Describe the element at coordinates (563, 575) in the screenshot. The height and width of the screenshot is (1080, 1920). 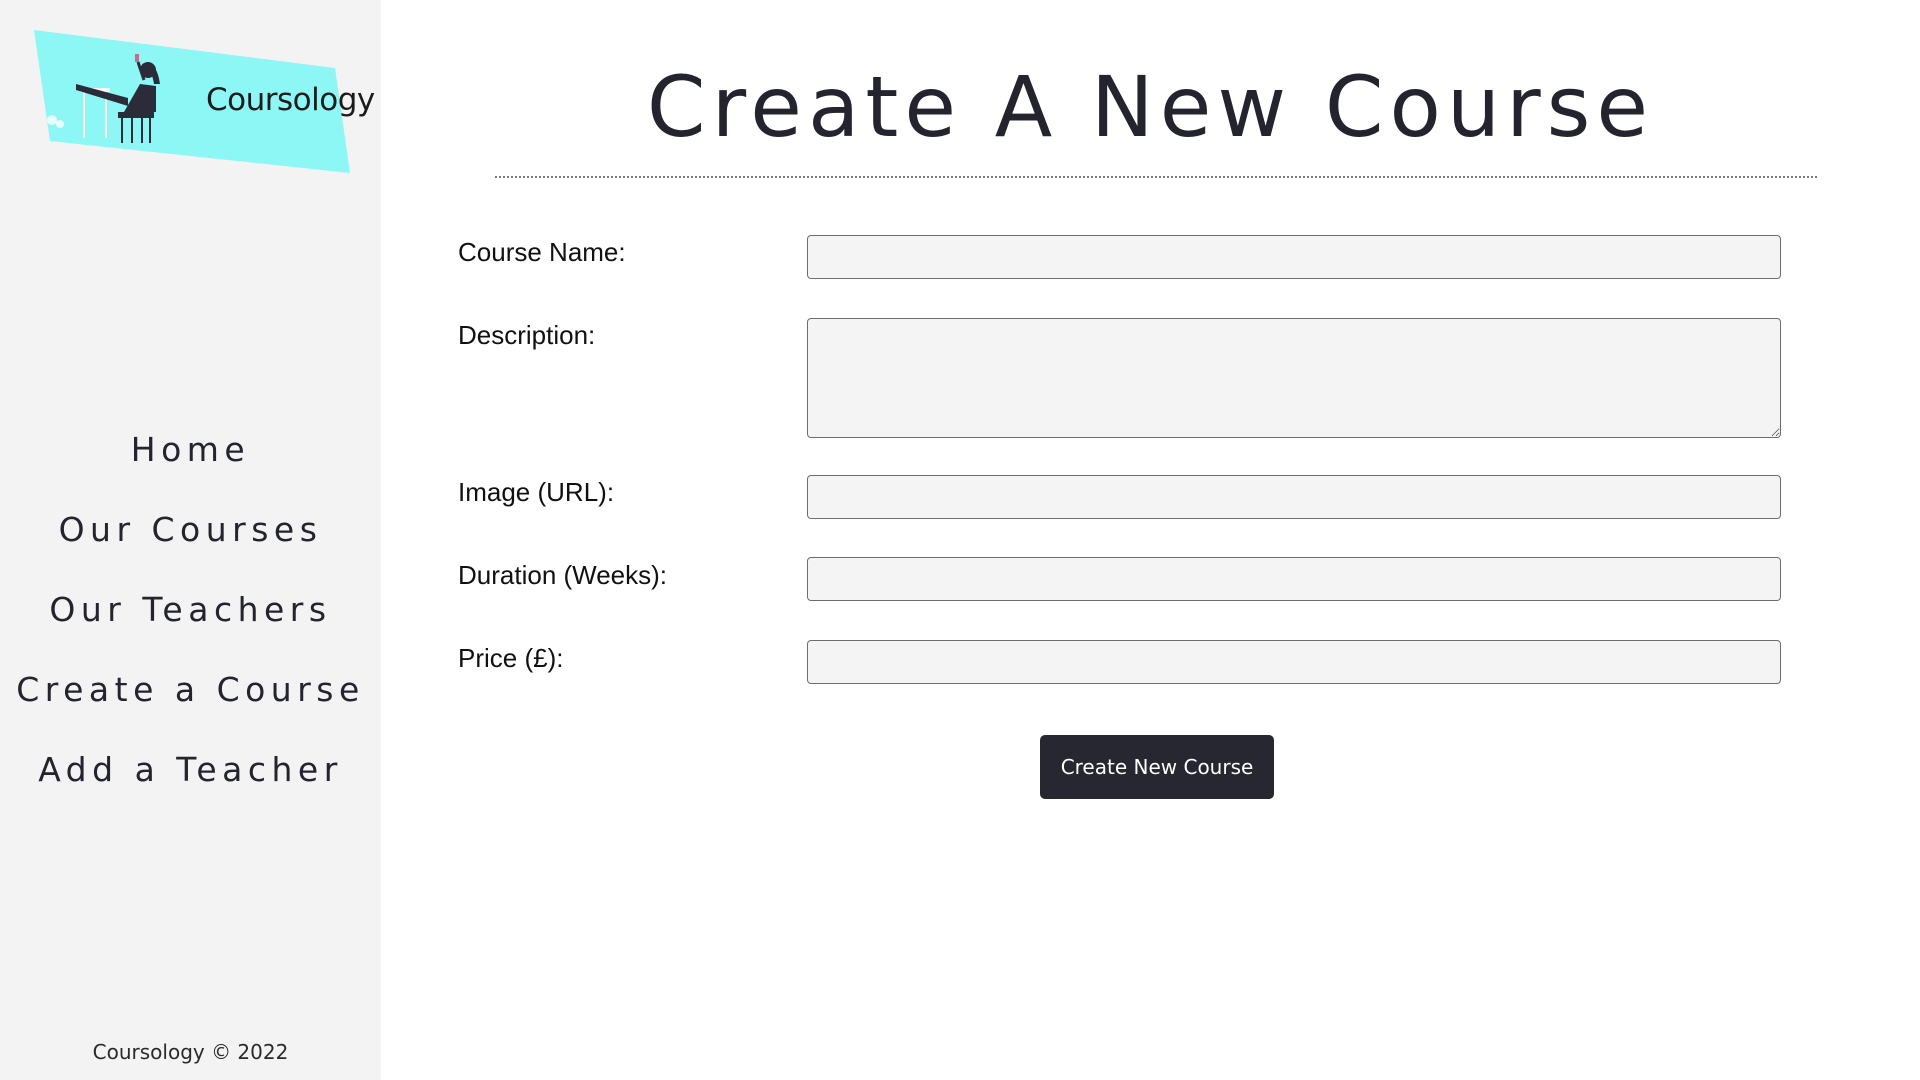
I see `duration-label: Duration (Weeks):` at that location.